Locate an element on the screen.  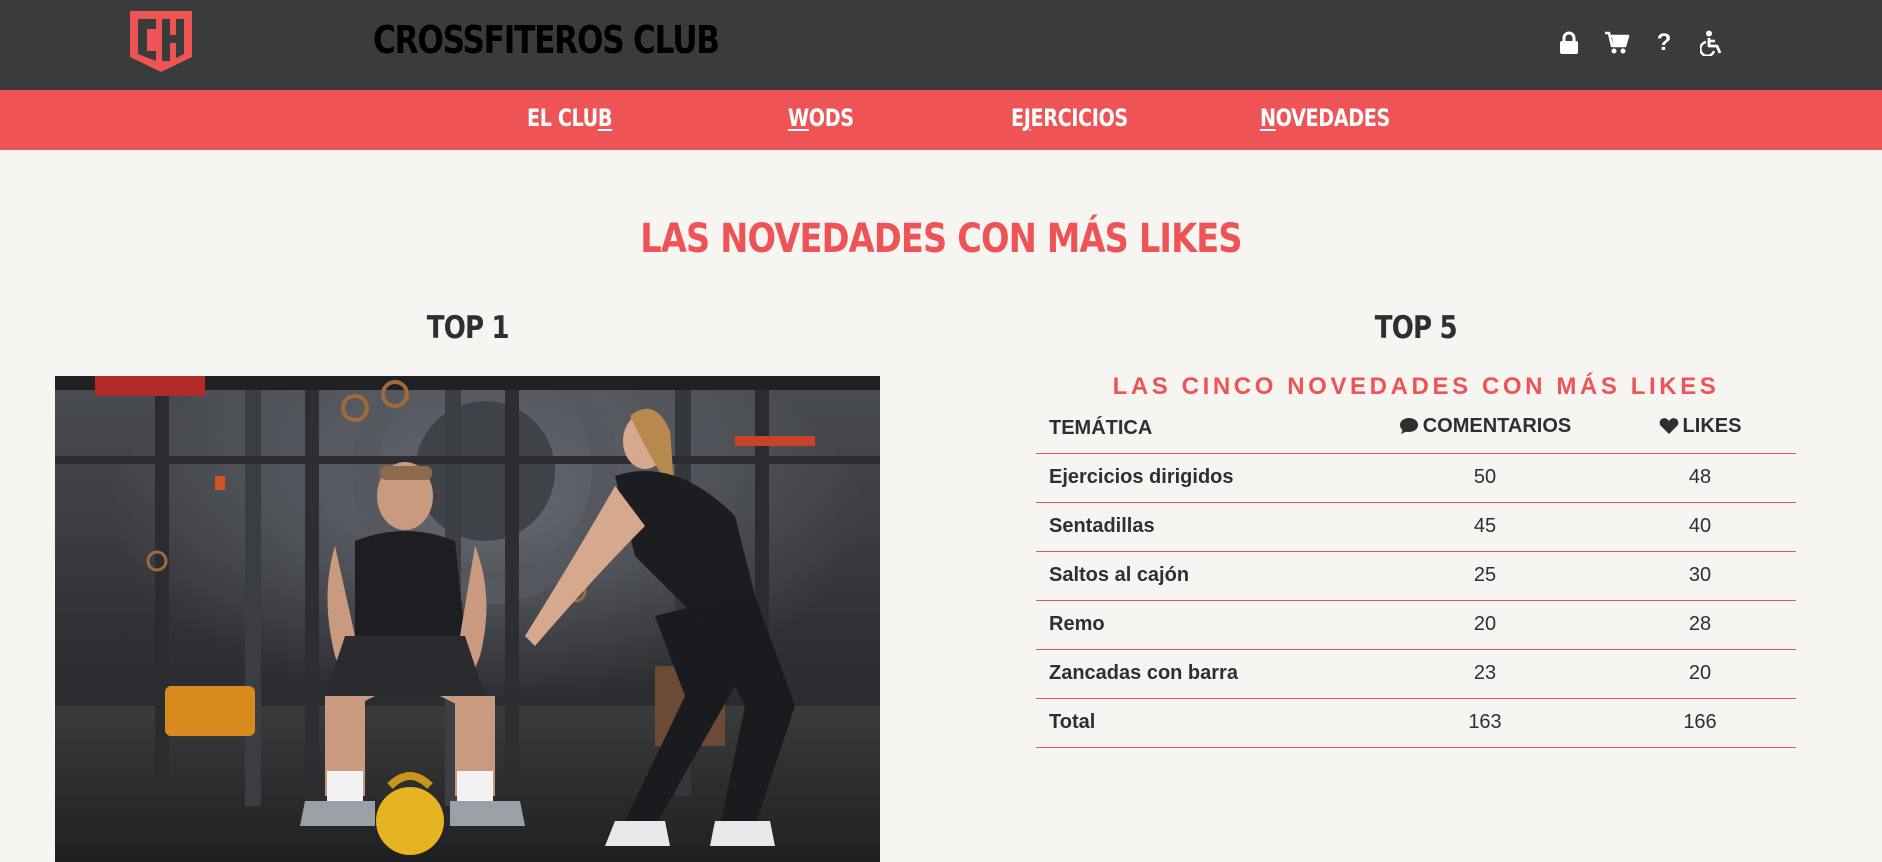
nav-item-wods: WODS is located at coordinates (821, 118).